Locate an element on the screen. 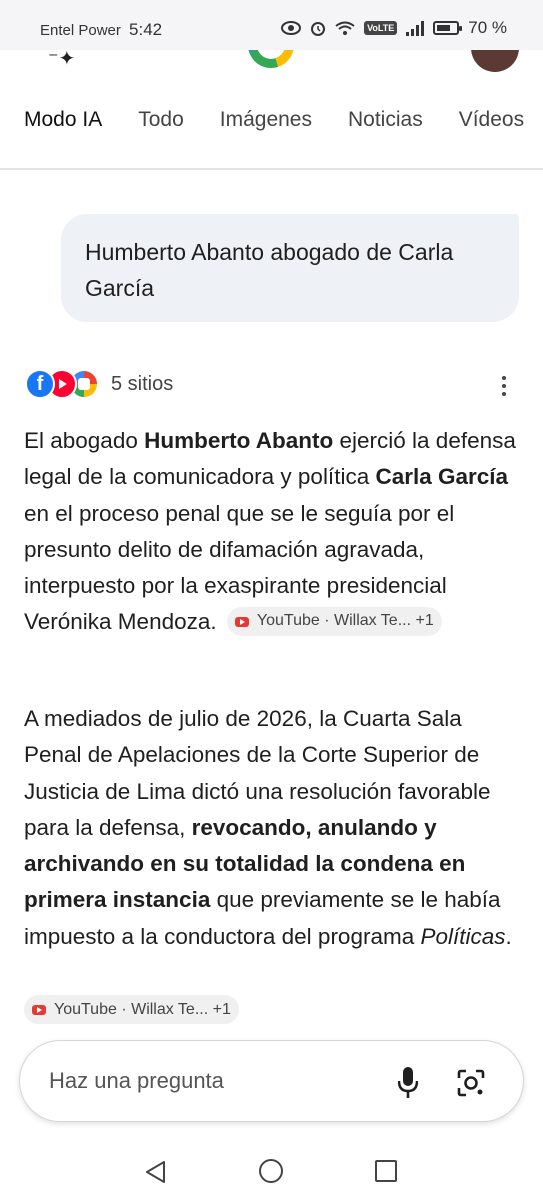 The image size is (543, 1200). google-logo-icon is located at coordinates (271, 59).